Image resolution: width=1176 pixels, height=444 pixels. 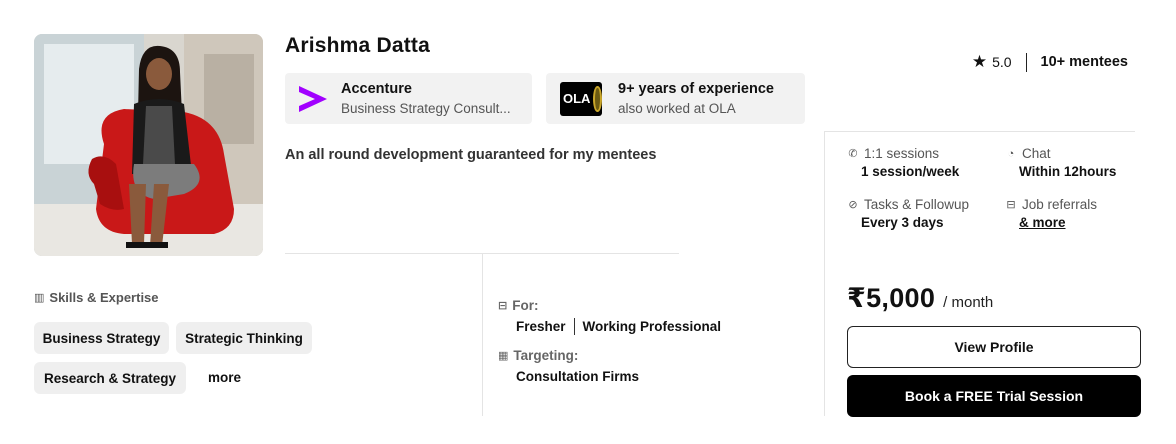 What do you see at coordinates (578, 376) in the screenshot?
I see `targeting-value: Consultation Firms` at bounding box center [578, 376].